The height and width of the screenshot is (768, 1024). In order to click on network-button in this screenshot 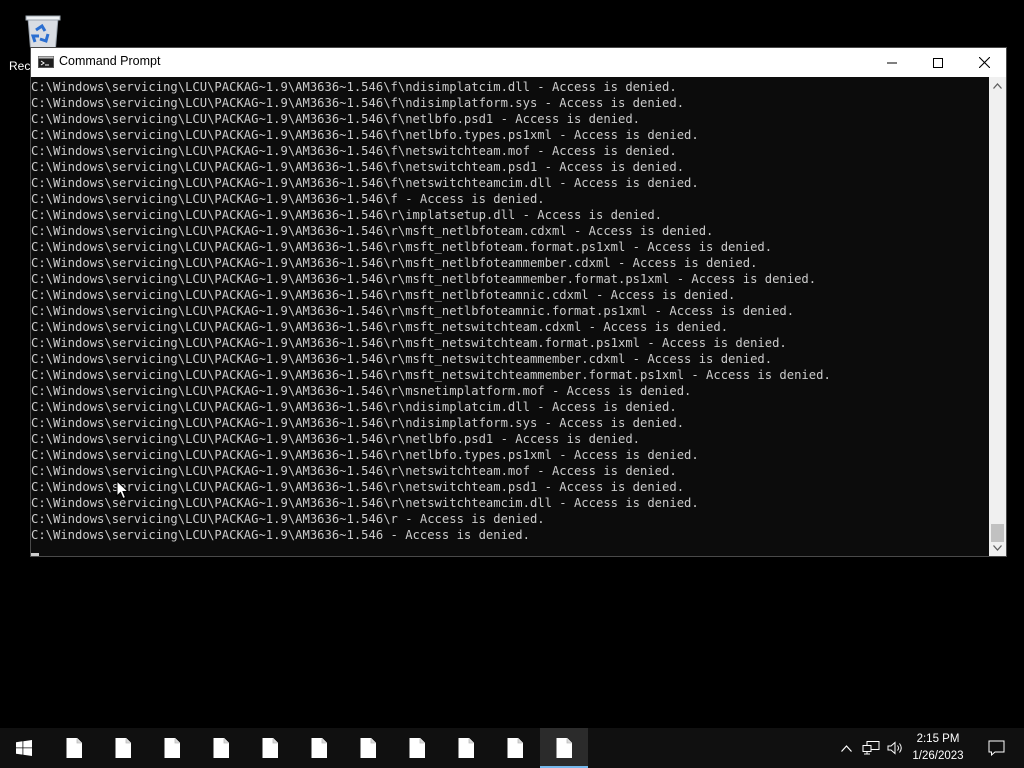, I will do `click(871, 748)`.